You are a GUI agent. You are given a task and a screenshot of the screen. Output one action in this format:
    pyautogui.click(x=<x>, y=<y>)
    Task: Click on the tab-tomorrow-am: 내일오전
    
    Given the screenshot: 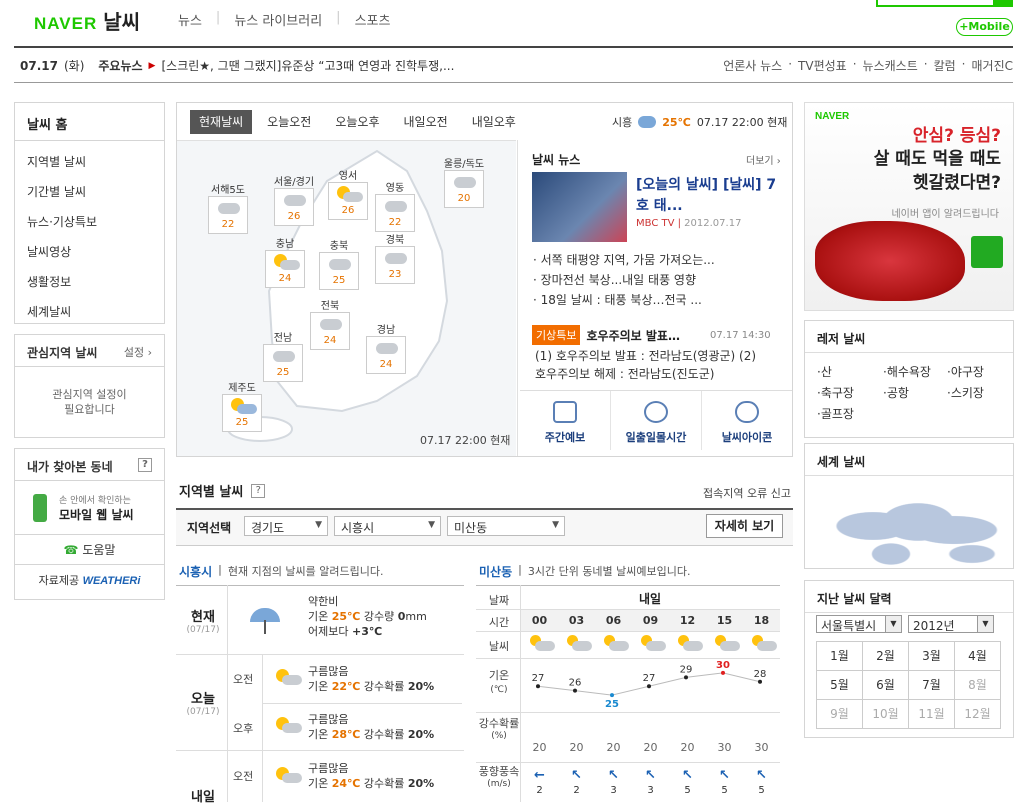 What is the action you would take?
    pyautogui.click(x=426, y=122)
    